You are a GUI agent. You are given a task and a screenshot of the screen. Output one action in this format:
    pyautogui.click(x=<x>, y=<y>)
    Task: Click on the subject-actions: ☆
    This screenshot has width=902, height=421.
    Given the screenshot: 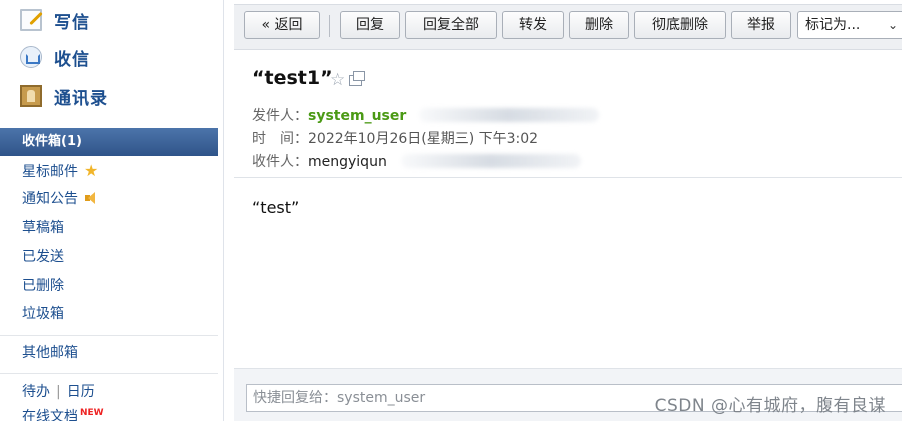 What is the action you would take?
    pyautogui.click(x=348, y=80)
    